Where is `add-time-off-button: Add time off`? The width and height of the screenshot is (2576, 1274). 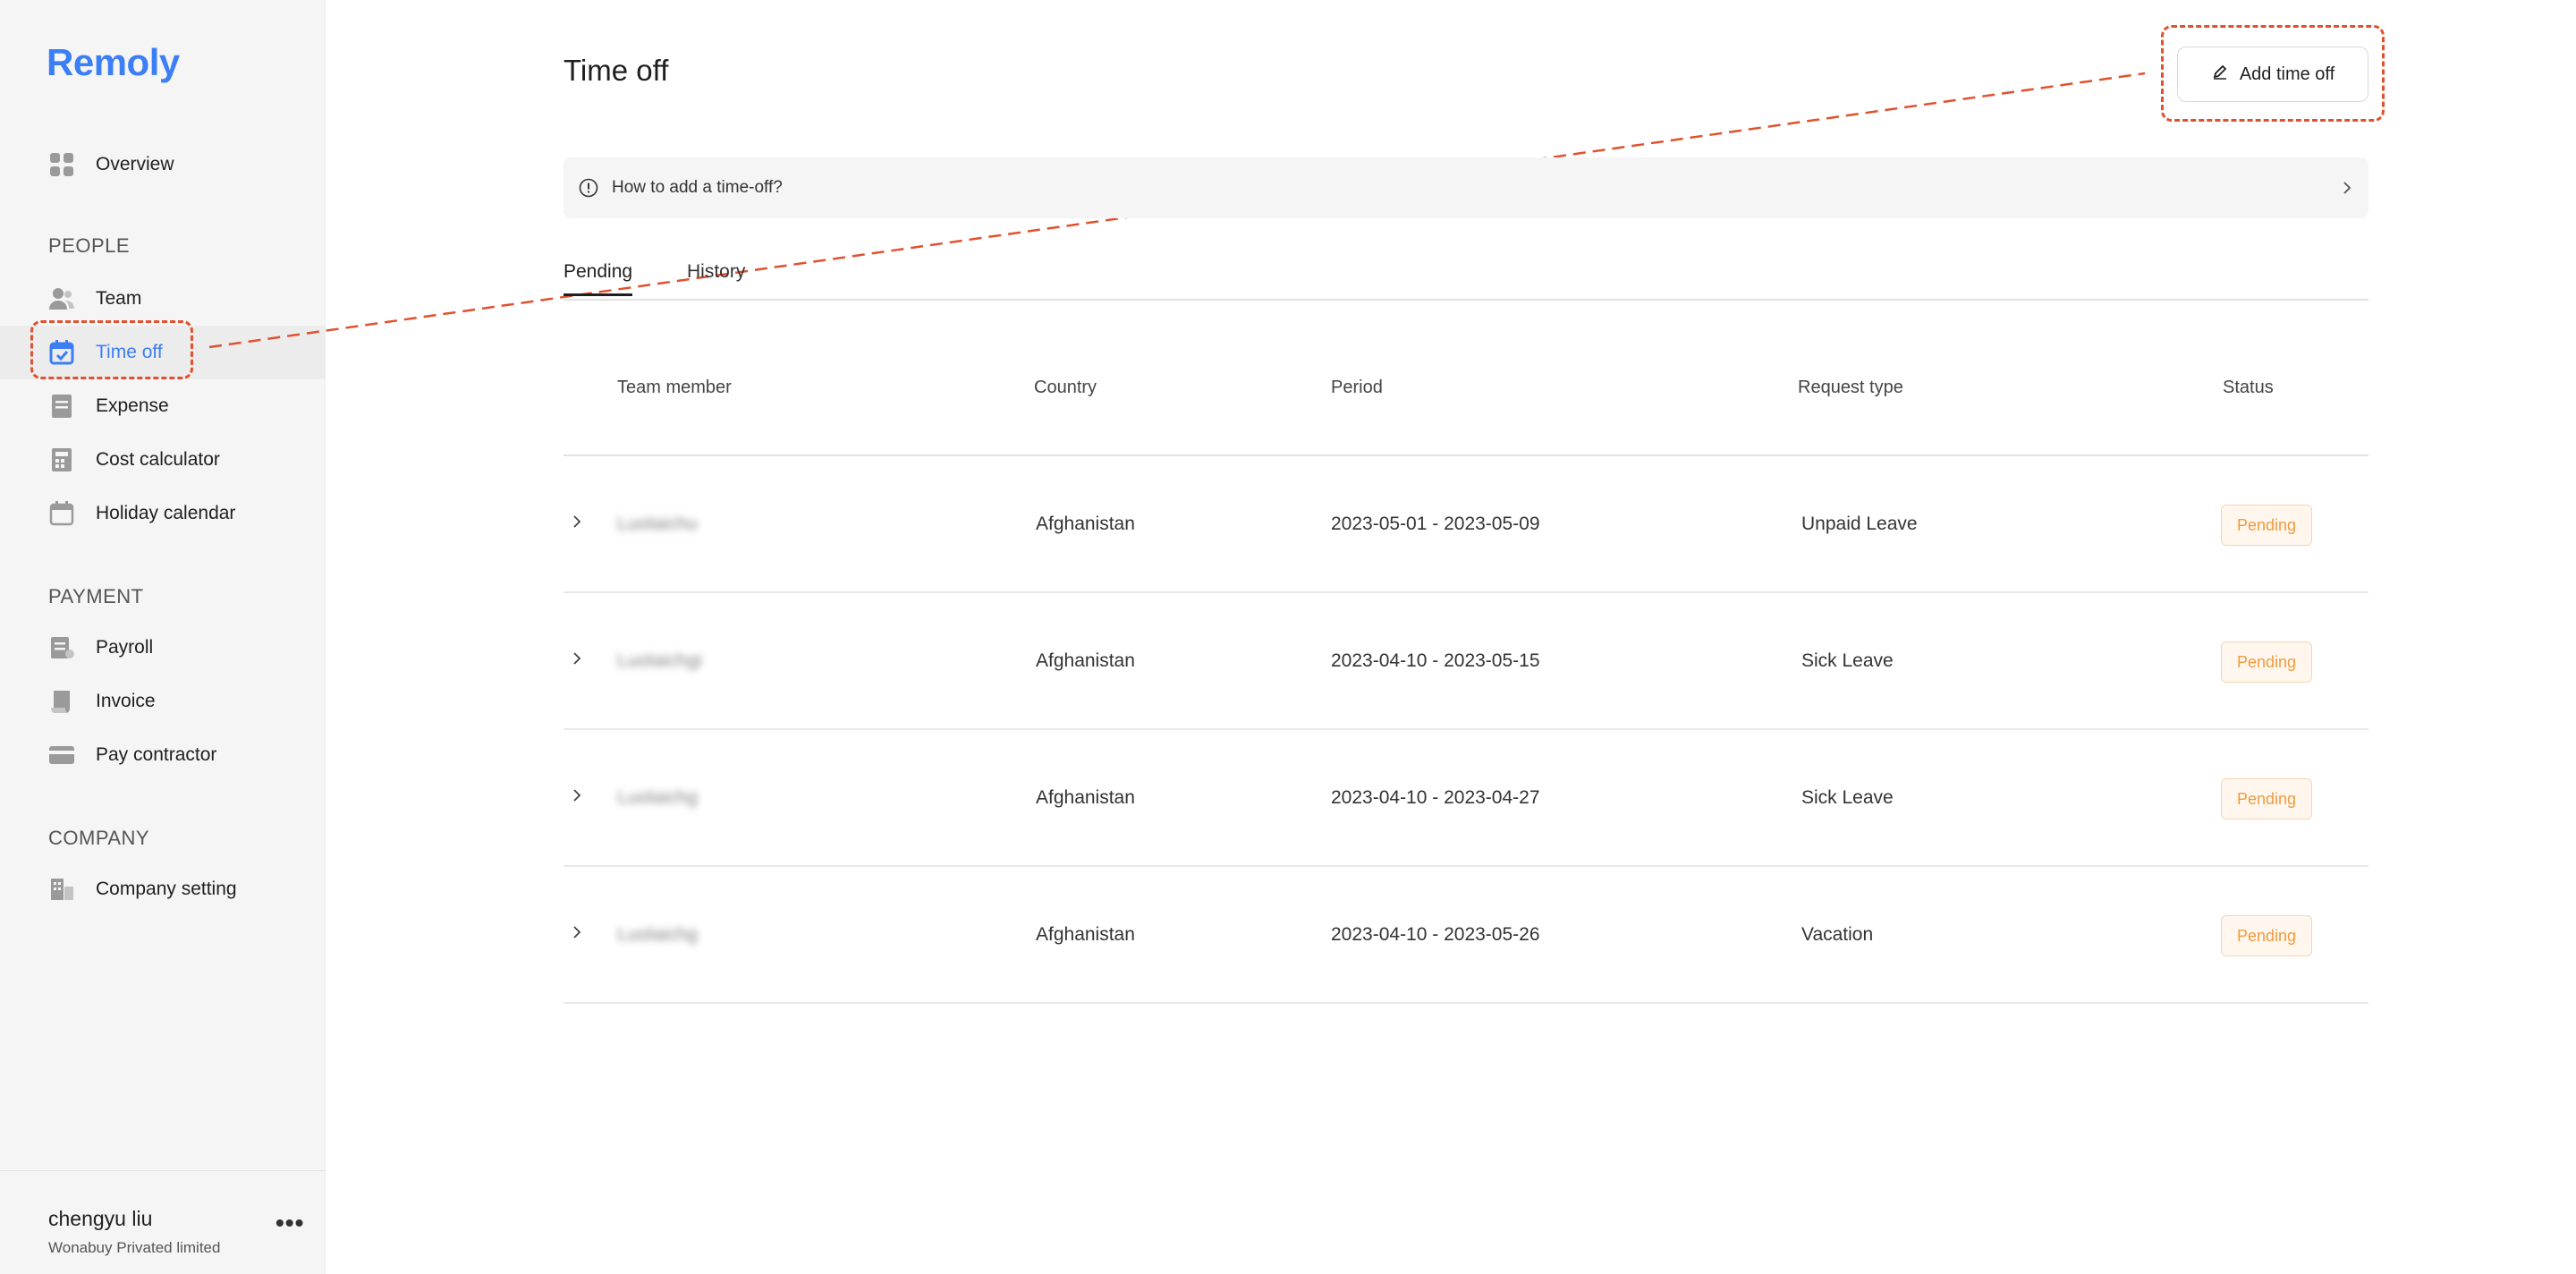
add-time-off-button: Add time off is located at coordinates (2272, 74).